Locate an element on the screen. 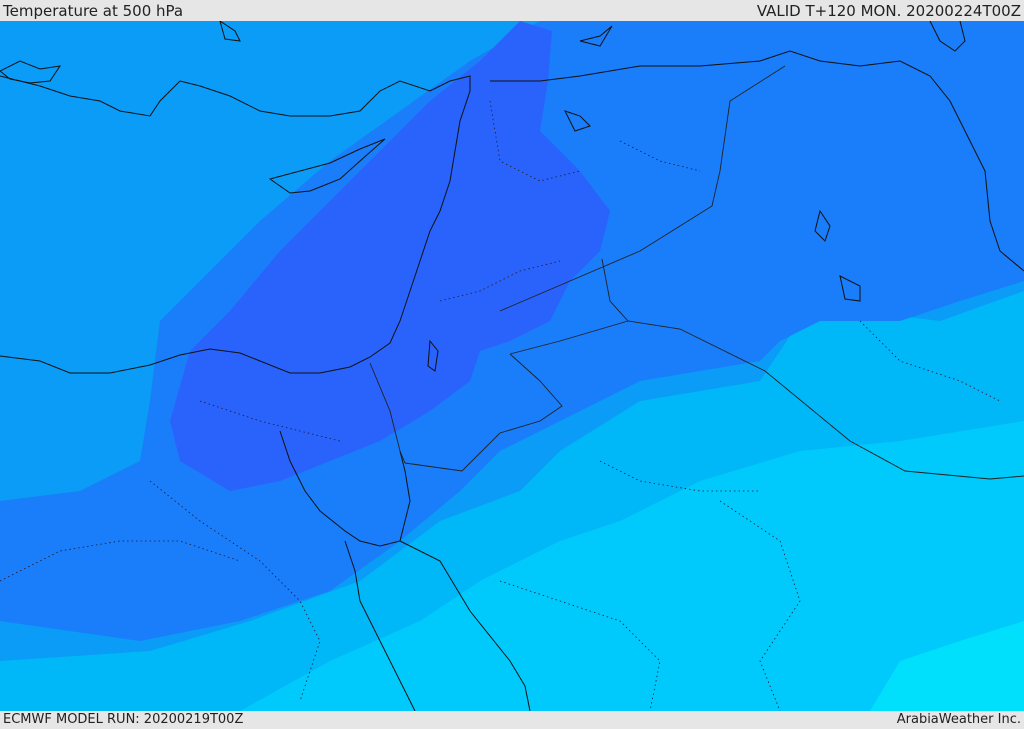 The image size is (1024, 729). map-title: Temperature at 500 hPa is located at coordinates (93, 11).